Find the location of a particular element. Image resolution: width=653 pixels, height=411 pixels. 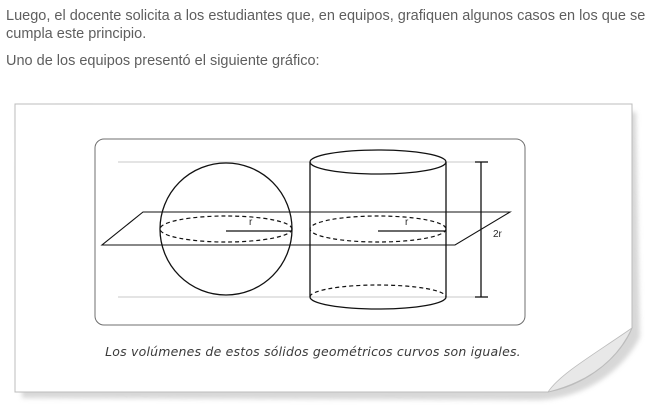

sphere-radius-label: r is located at coordinates (251, 222).